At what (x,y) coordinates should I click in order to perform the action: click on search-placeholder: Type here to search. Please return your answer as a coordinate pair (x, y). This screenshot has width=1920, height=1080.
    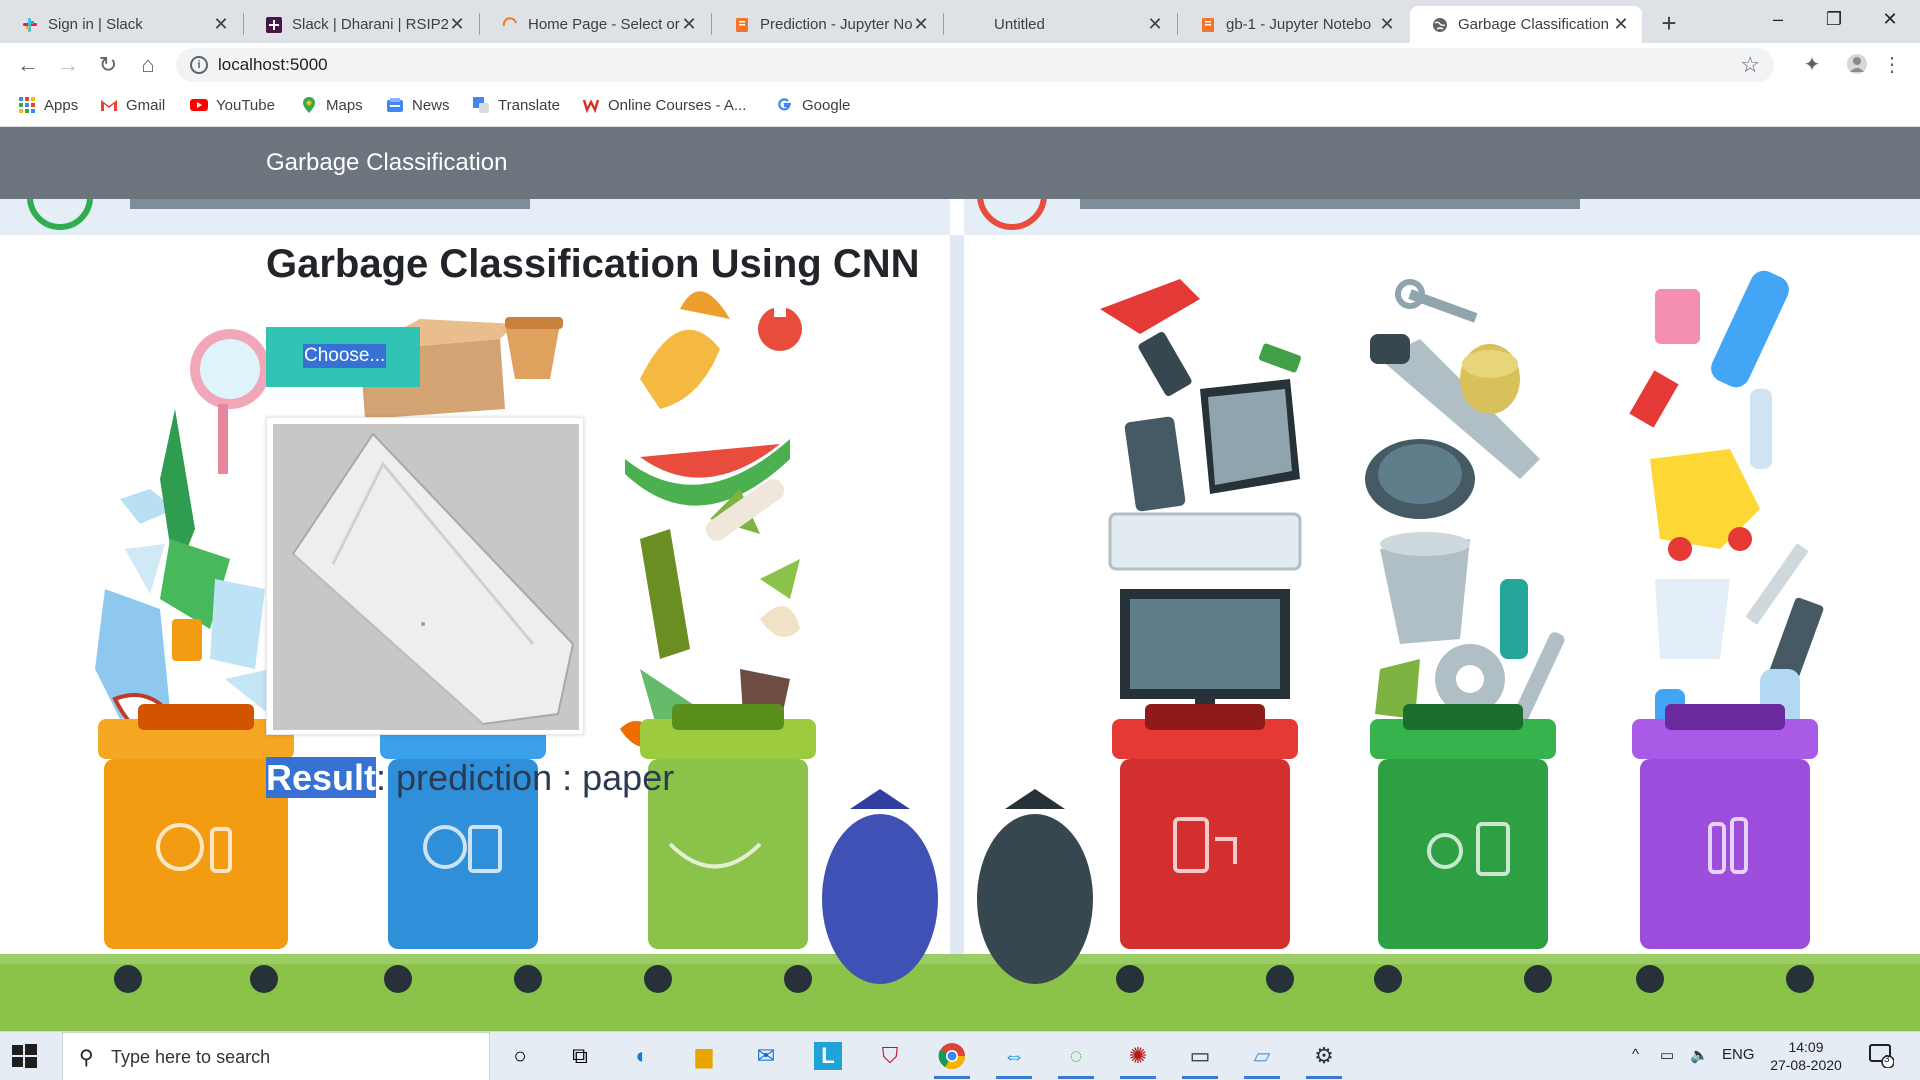
    Looking at the image, I should click on (191, 1057).